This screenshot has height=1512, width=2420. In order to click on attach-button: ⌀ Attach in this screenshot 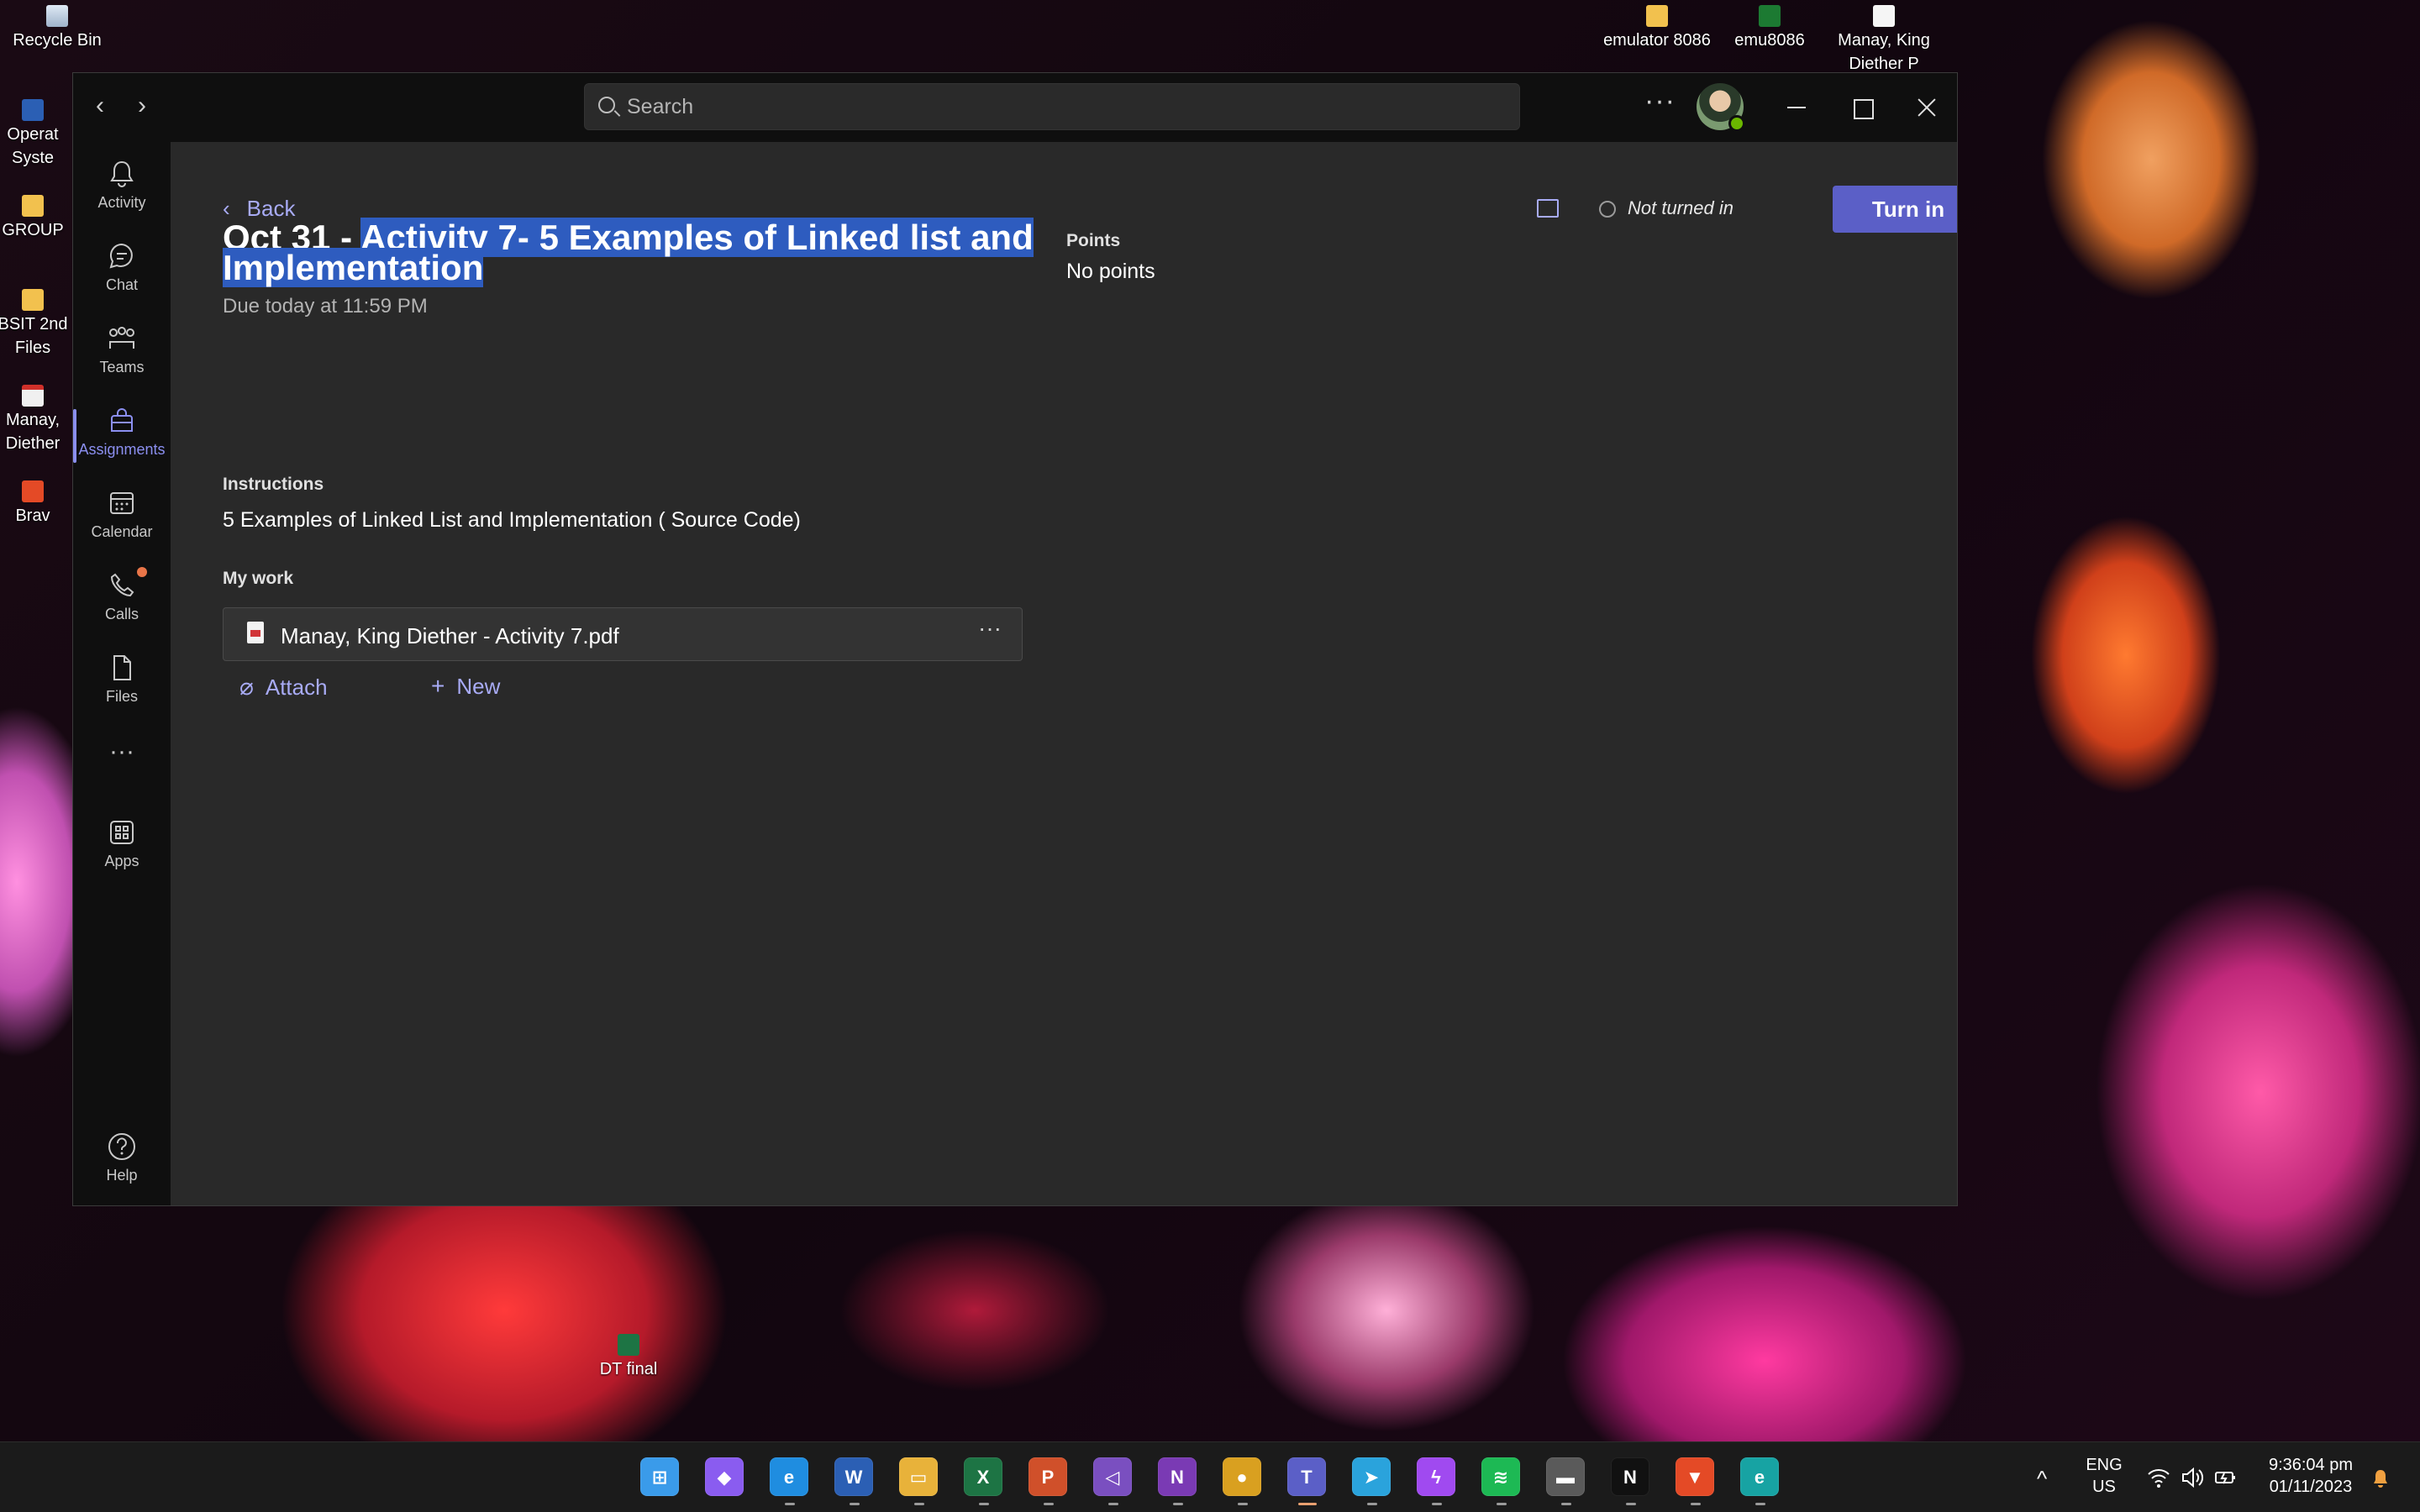, I will do `click(284, 687)`.